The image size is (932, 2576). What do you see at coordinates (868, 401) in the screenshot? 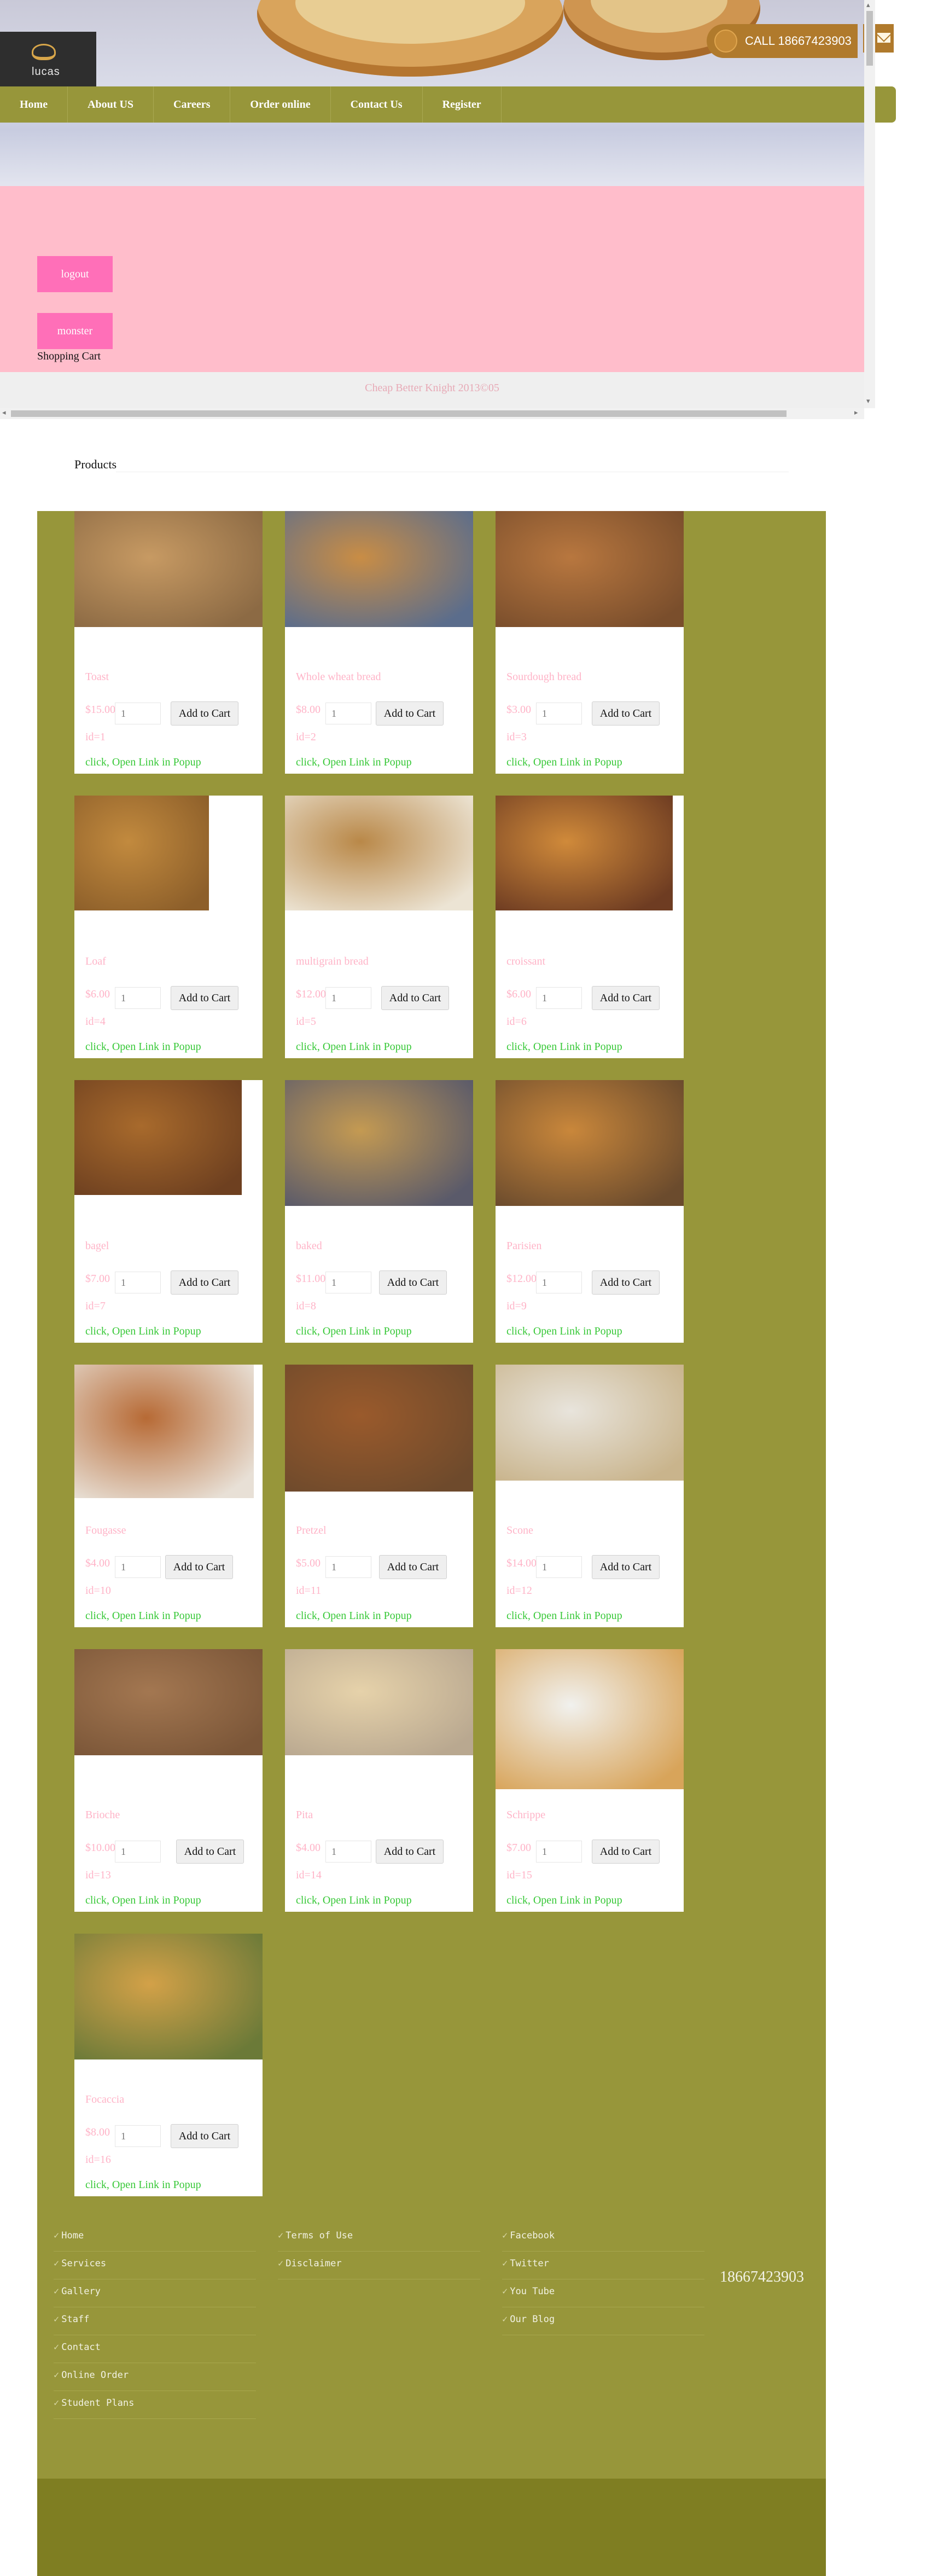
I see `scroll-down-icon: ▾` at bounding box center [868, 401].